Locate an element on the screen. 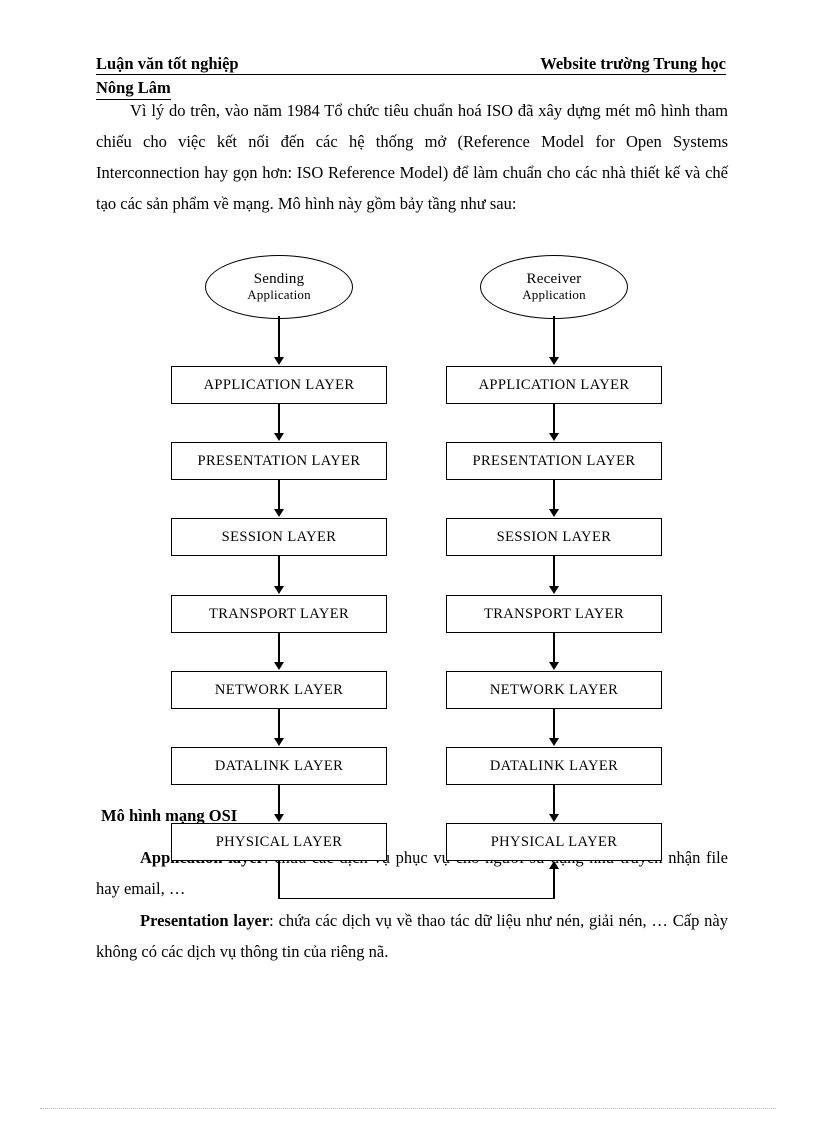  sending-application-node: Sending Application is located at coordinates (279, 287).